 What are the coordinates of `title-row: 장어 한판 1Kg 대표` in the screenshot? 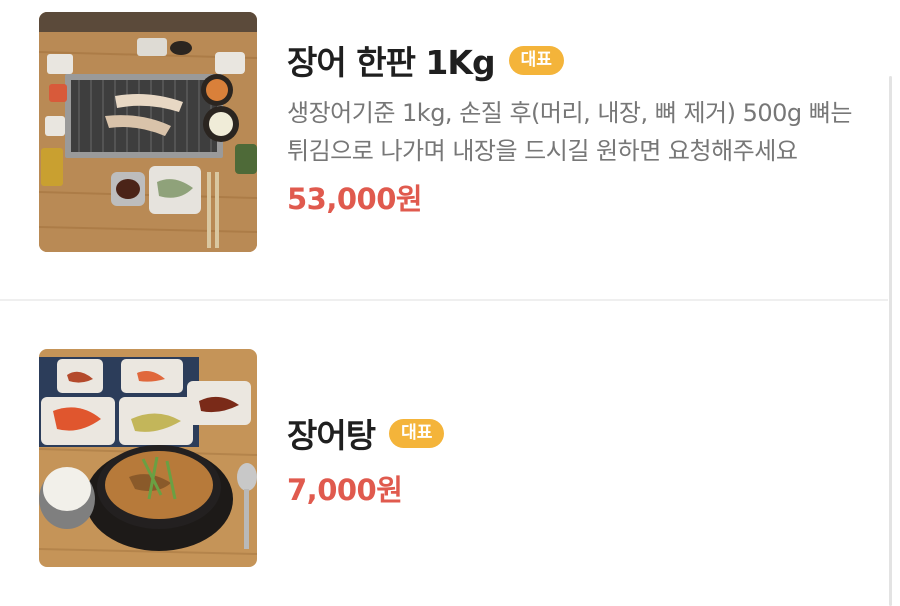 It's located at (572, 60).